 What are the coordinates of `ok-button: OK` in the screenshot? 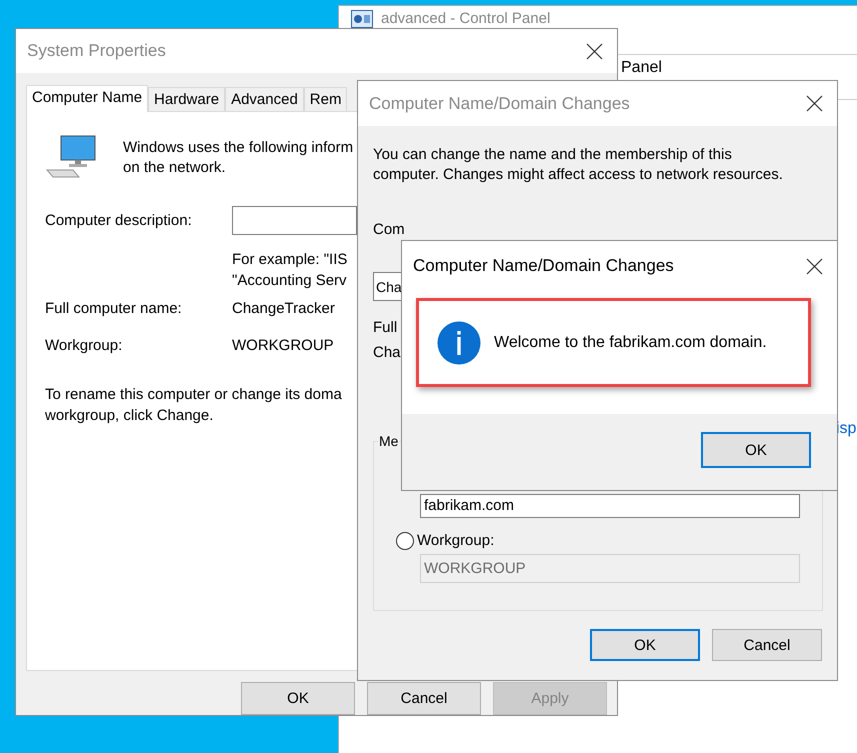 It's located at (756, 450).